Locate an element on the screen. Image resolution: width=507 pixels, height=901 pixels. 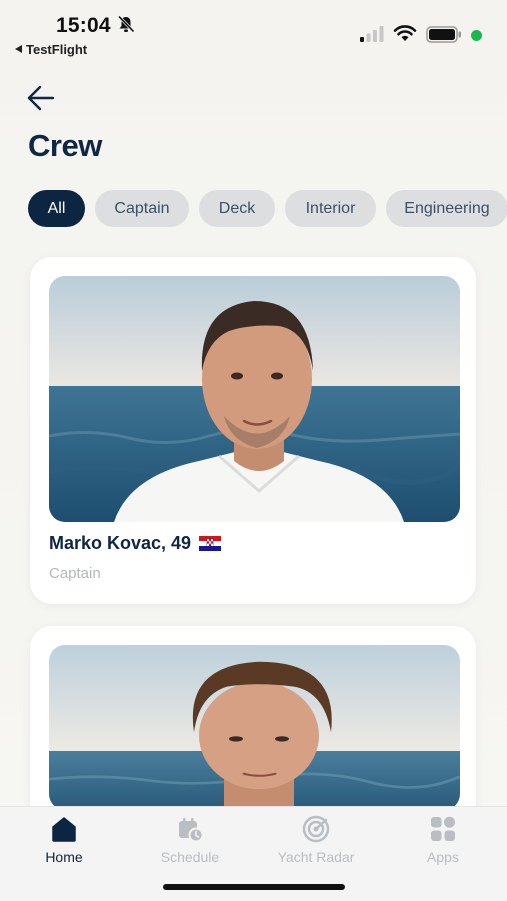
home-indicator is located at coordinates (254, 887).